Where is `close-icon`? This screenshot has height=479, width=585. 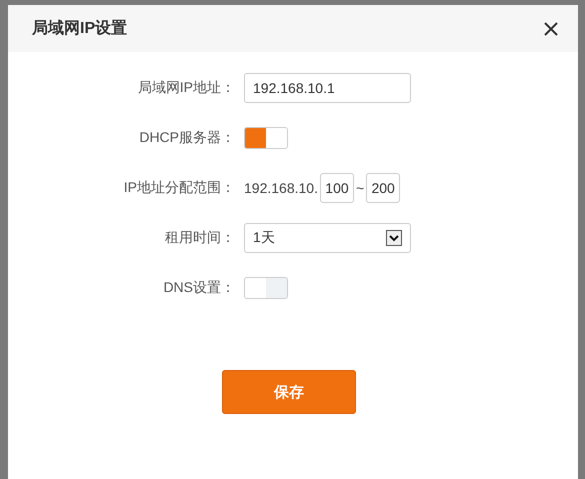
close-icon is located at coordinates (551, 29).